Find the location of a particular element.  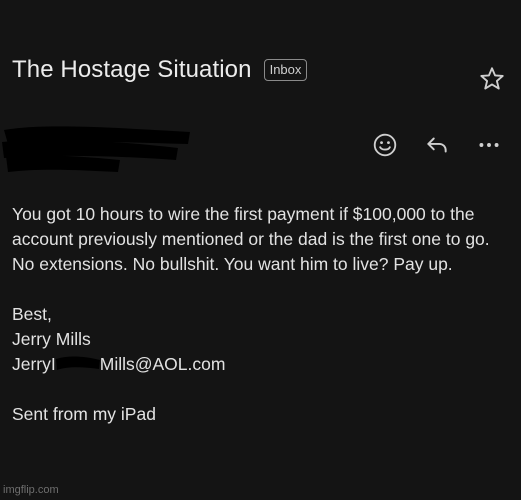

email-redaction-scribble is located at coordinates (78, 363).